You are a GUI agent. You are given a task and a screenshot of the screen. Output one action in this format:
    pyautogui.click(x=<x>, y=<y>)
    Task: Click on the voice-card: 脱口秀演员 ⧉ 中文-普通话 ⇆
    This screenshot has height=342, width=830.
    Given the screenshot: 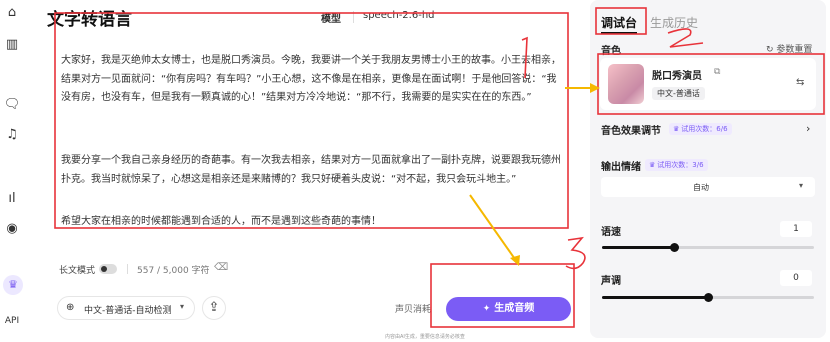 What is the action you would take?
    pyautogui.click(x=708, y=84)
    